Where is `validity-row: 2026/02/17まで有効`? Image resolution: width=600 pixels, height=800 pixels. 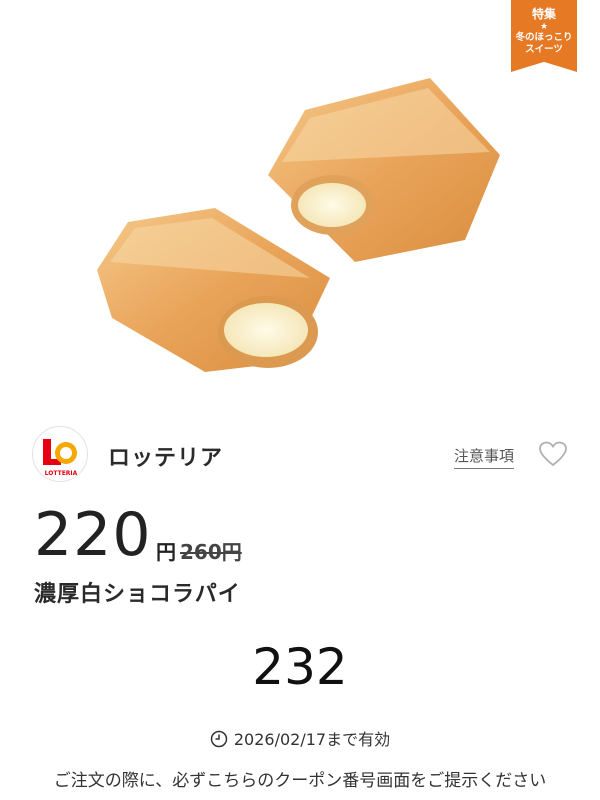 validity-row: 2026/02/17まで有効 is located at coordinates (300, 738).